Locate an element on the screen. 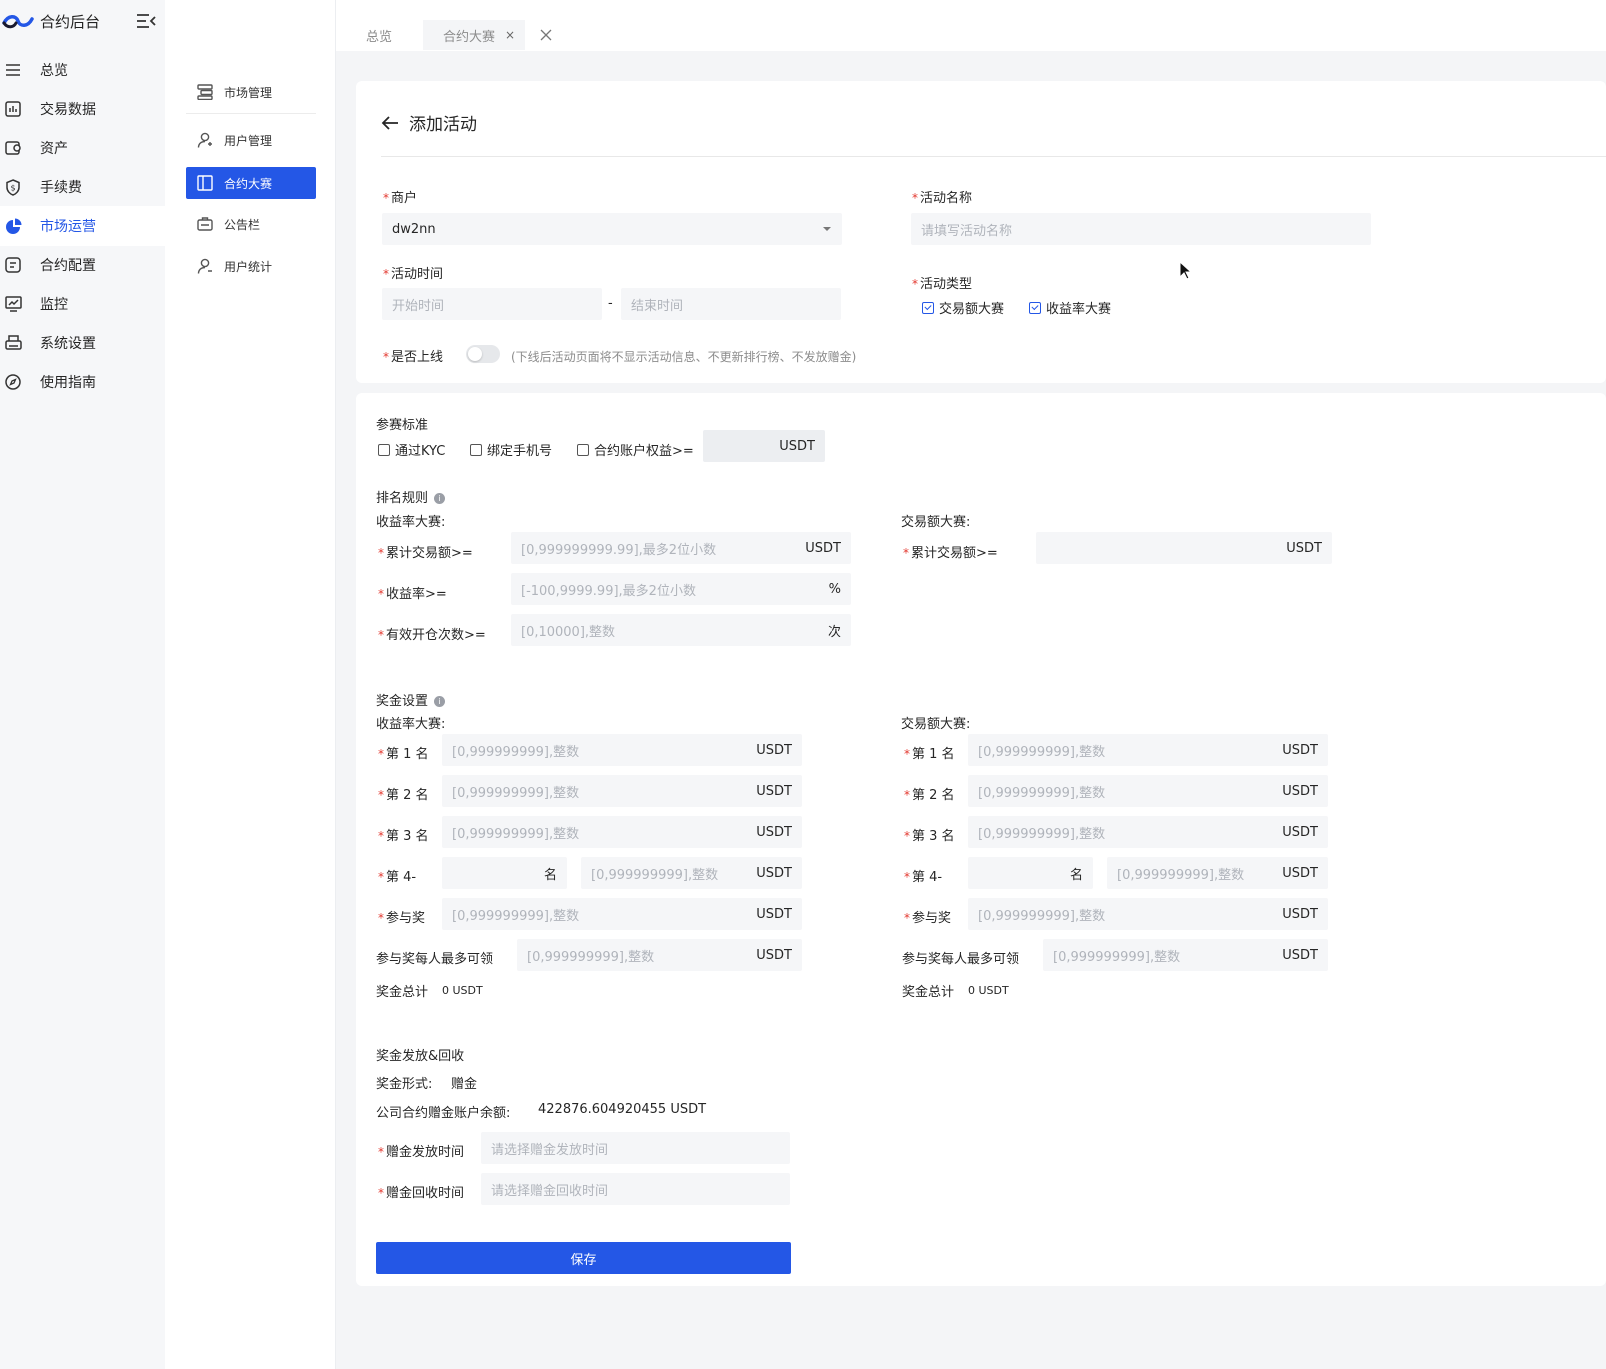 The image size is (1606, 1369). subnav-item-label: 公告栏 is located at coordinates (242, 224).